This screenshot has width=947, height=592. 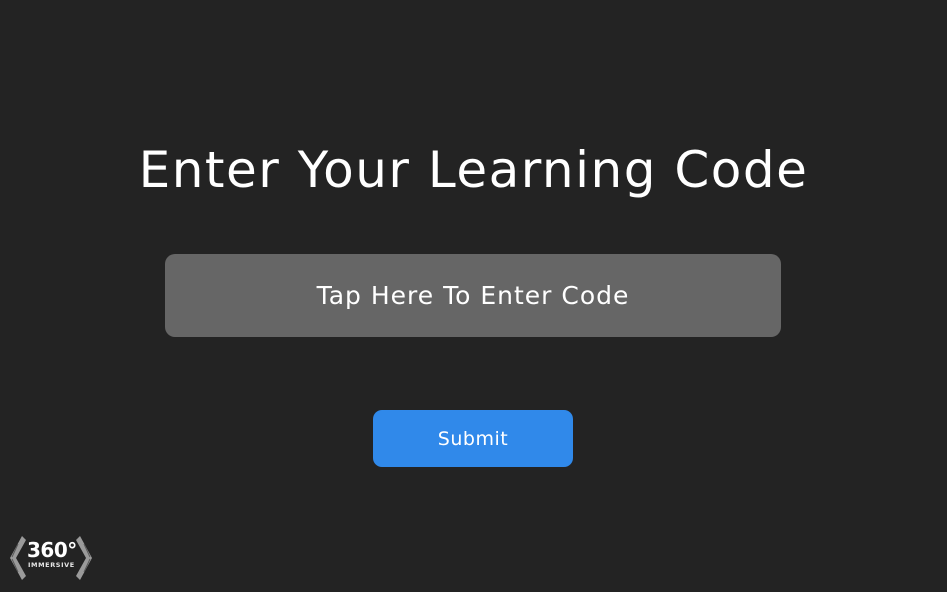 I want to click on code-input-placeholder: Tap Here To Enter Code, so click(x=473, y=295).